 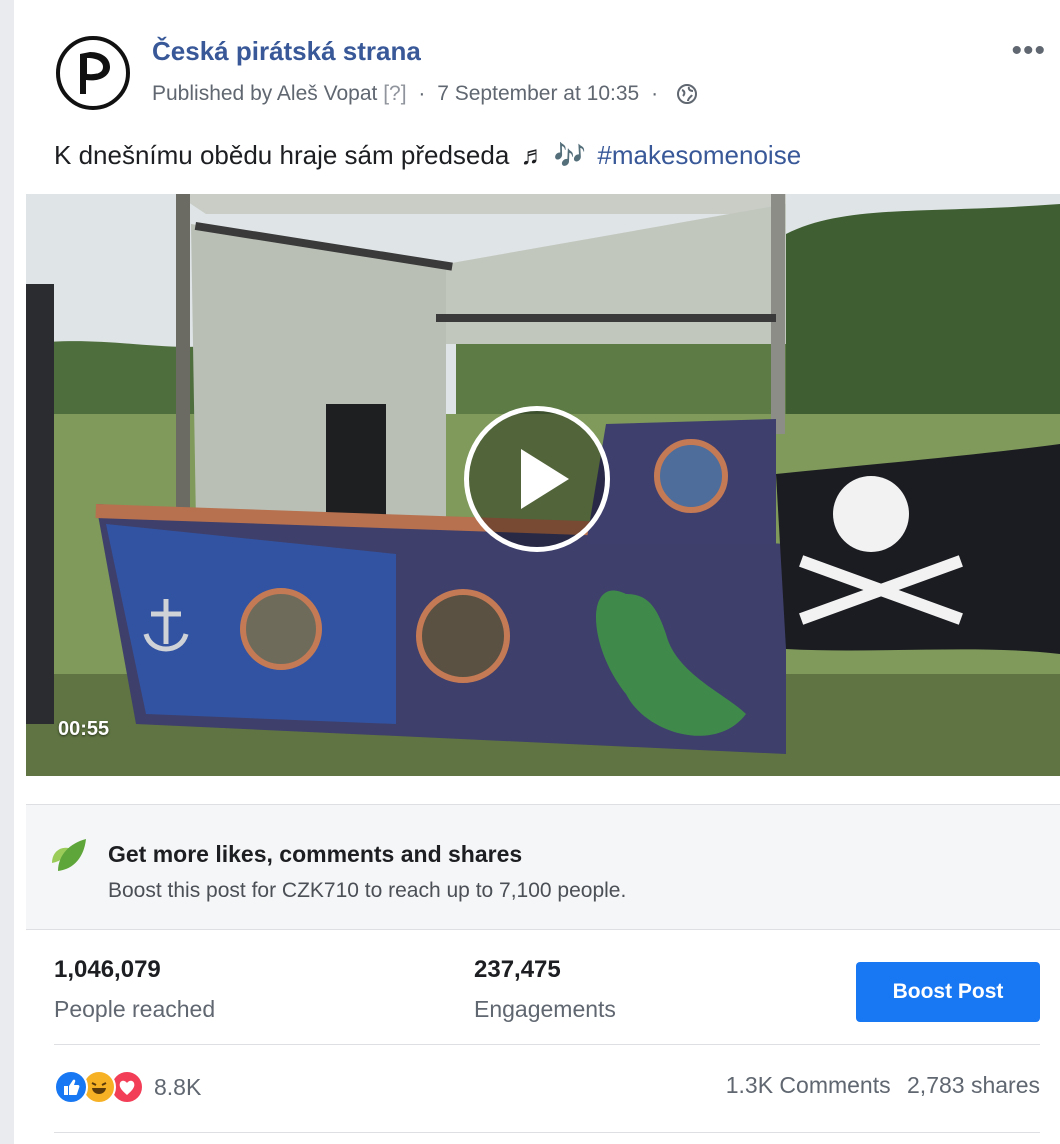 I want to click on video-duration: 00:55, so click(x=84, y=729).